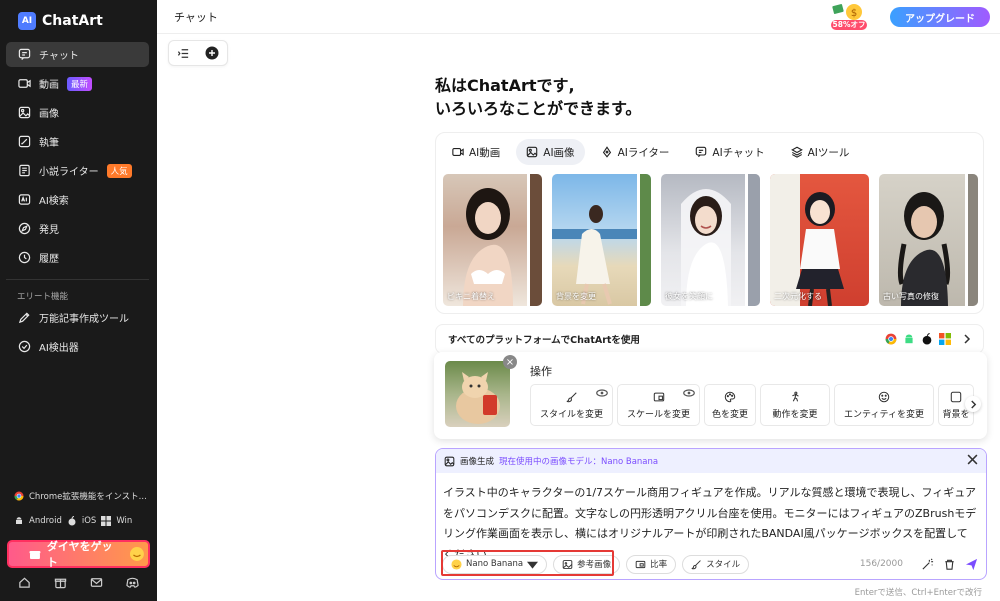 This screenshot has height=601, width=1000. Describe the element at coordinates (576, 296) in the screenshot. I see `thumbnail-label: 背景を変更` at that location.